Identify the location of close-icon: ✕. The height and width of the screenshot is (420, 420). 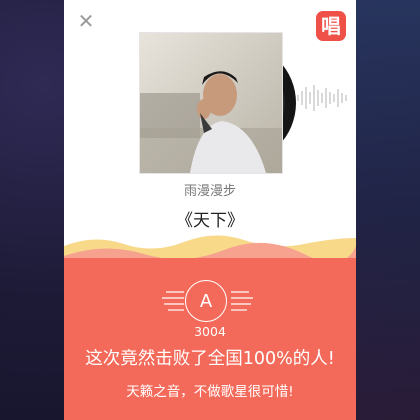
(86, 21).